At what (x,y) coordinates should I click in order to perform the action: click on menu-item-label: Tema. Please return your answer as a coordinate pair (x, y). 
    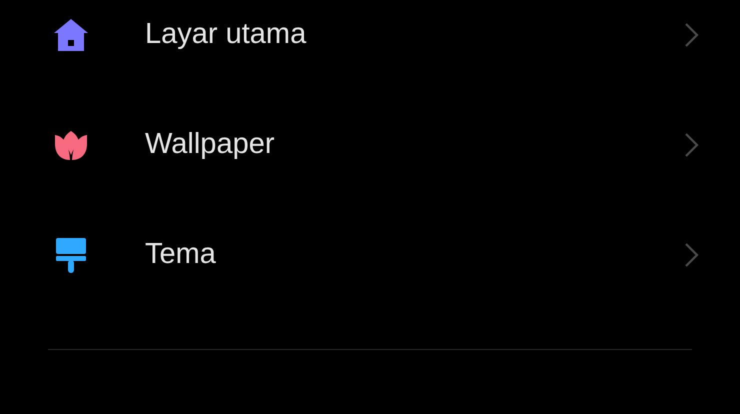
    Looking at the image, I should click on (414, 255).